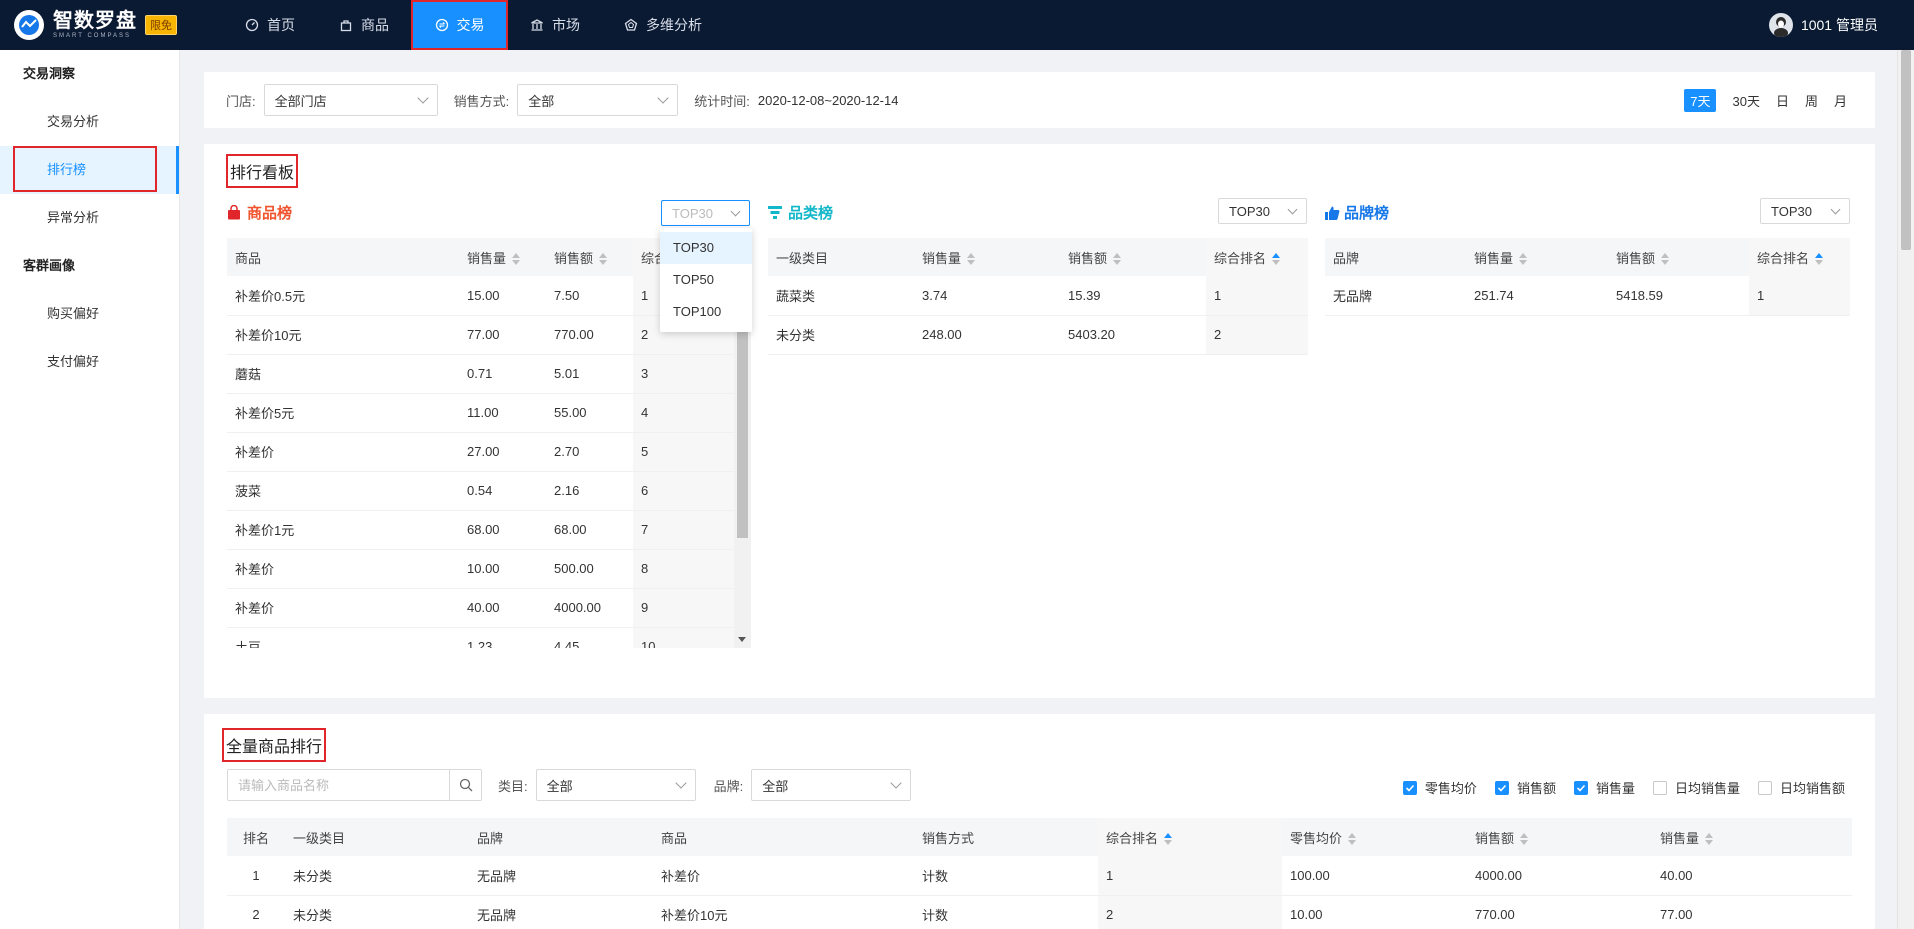 This screenshot has width=1914, height=929. What do you see at coordinates (706, 248) in the screenshot?
I see `option-top30: TOP30` at bounding box center [706, 248].